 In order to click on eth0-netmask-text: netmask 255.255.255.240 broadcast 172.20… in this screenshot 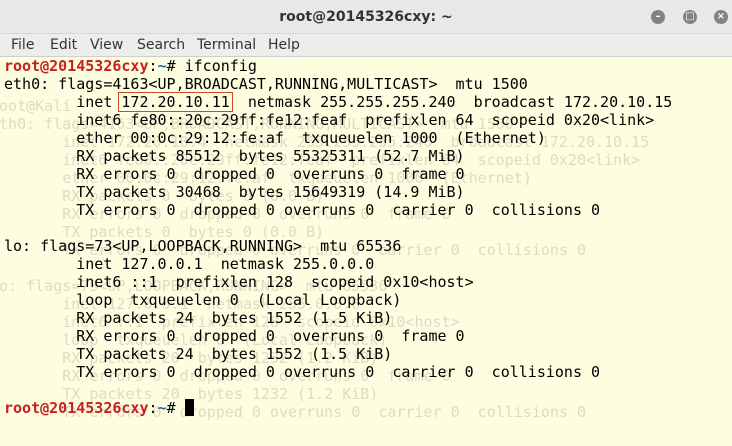, I will do `click(451, 102)`.